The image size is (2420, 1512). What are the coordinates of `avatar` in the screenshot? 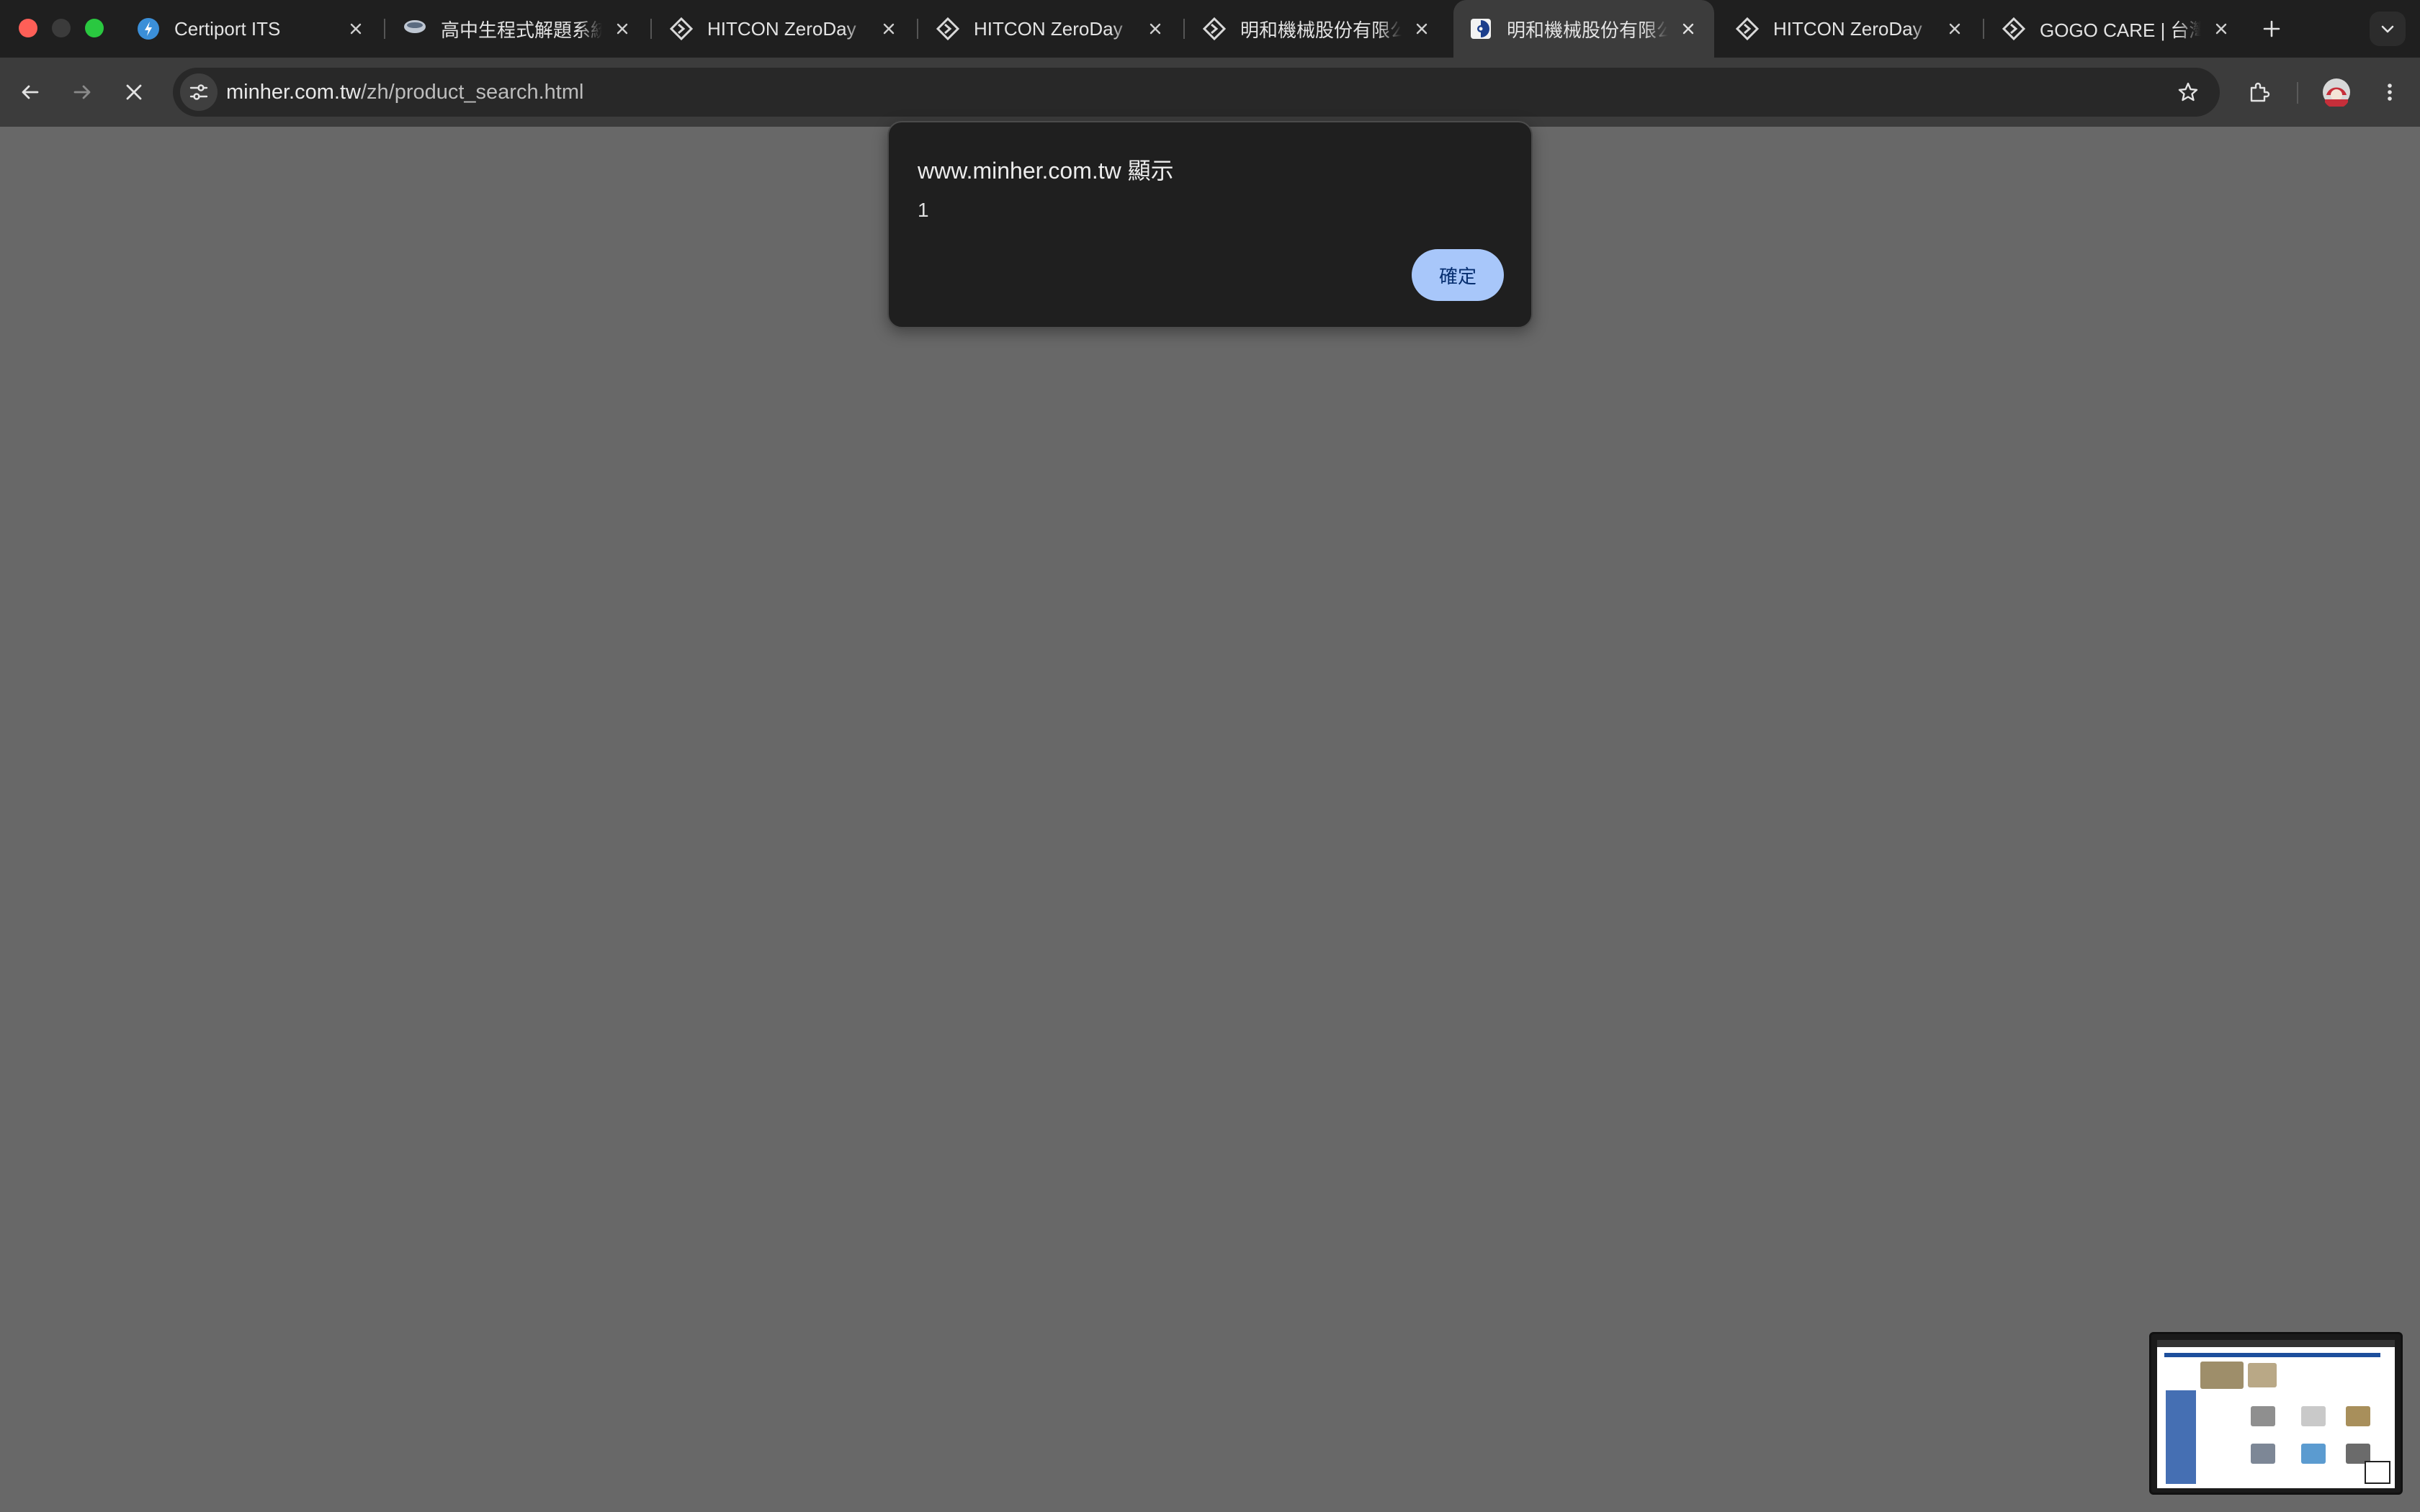 It's located at (2336, 92).